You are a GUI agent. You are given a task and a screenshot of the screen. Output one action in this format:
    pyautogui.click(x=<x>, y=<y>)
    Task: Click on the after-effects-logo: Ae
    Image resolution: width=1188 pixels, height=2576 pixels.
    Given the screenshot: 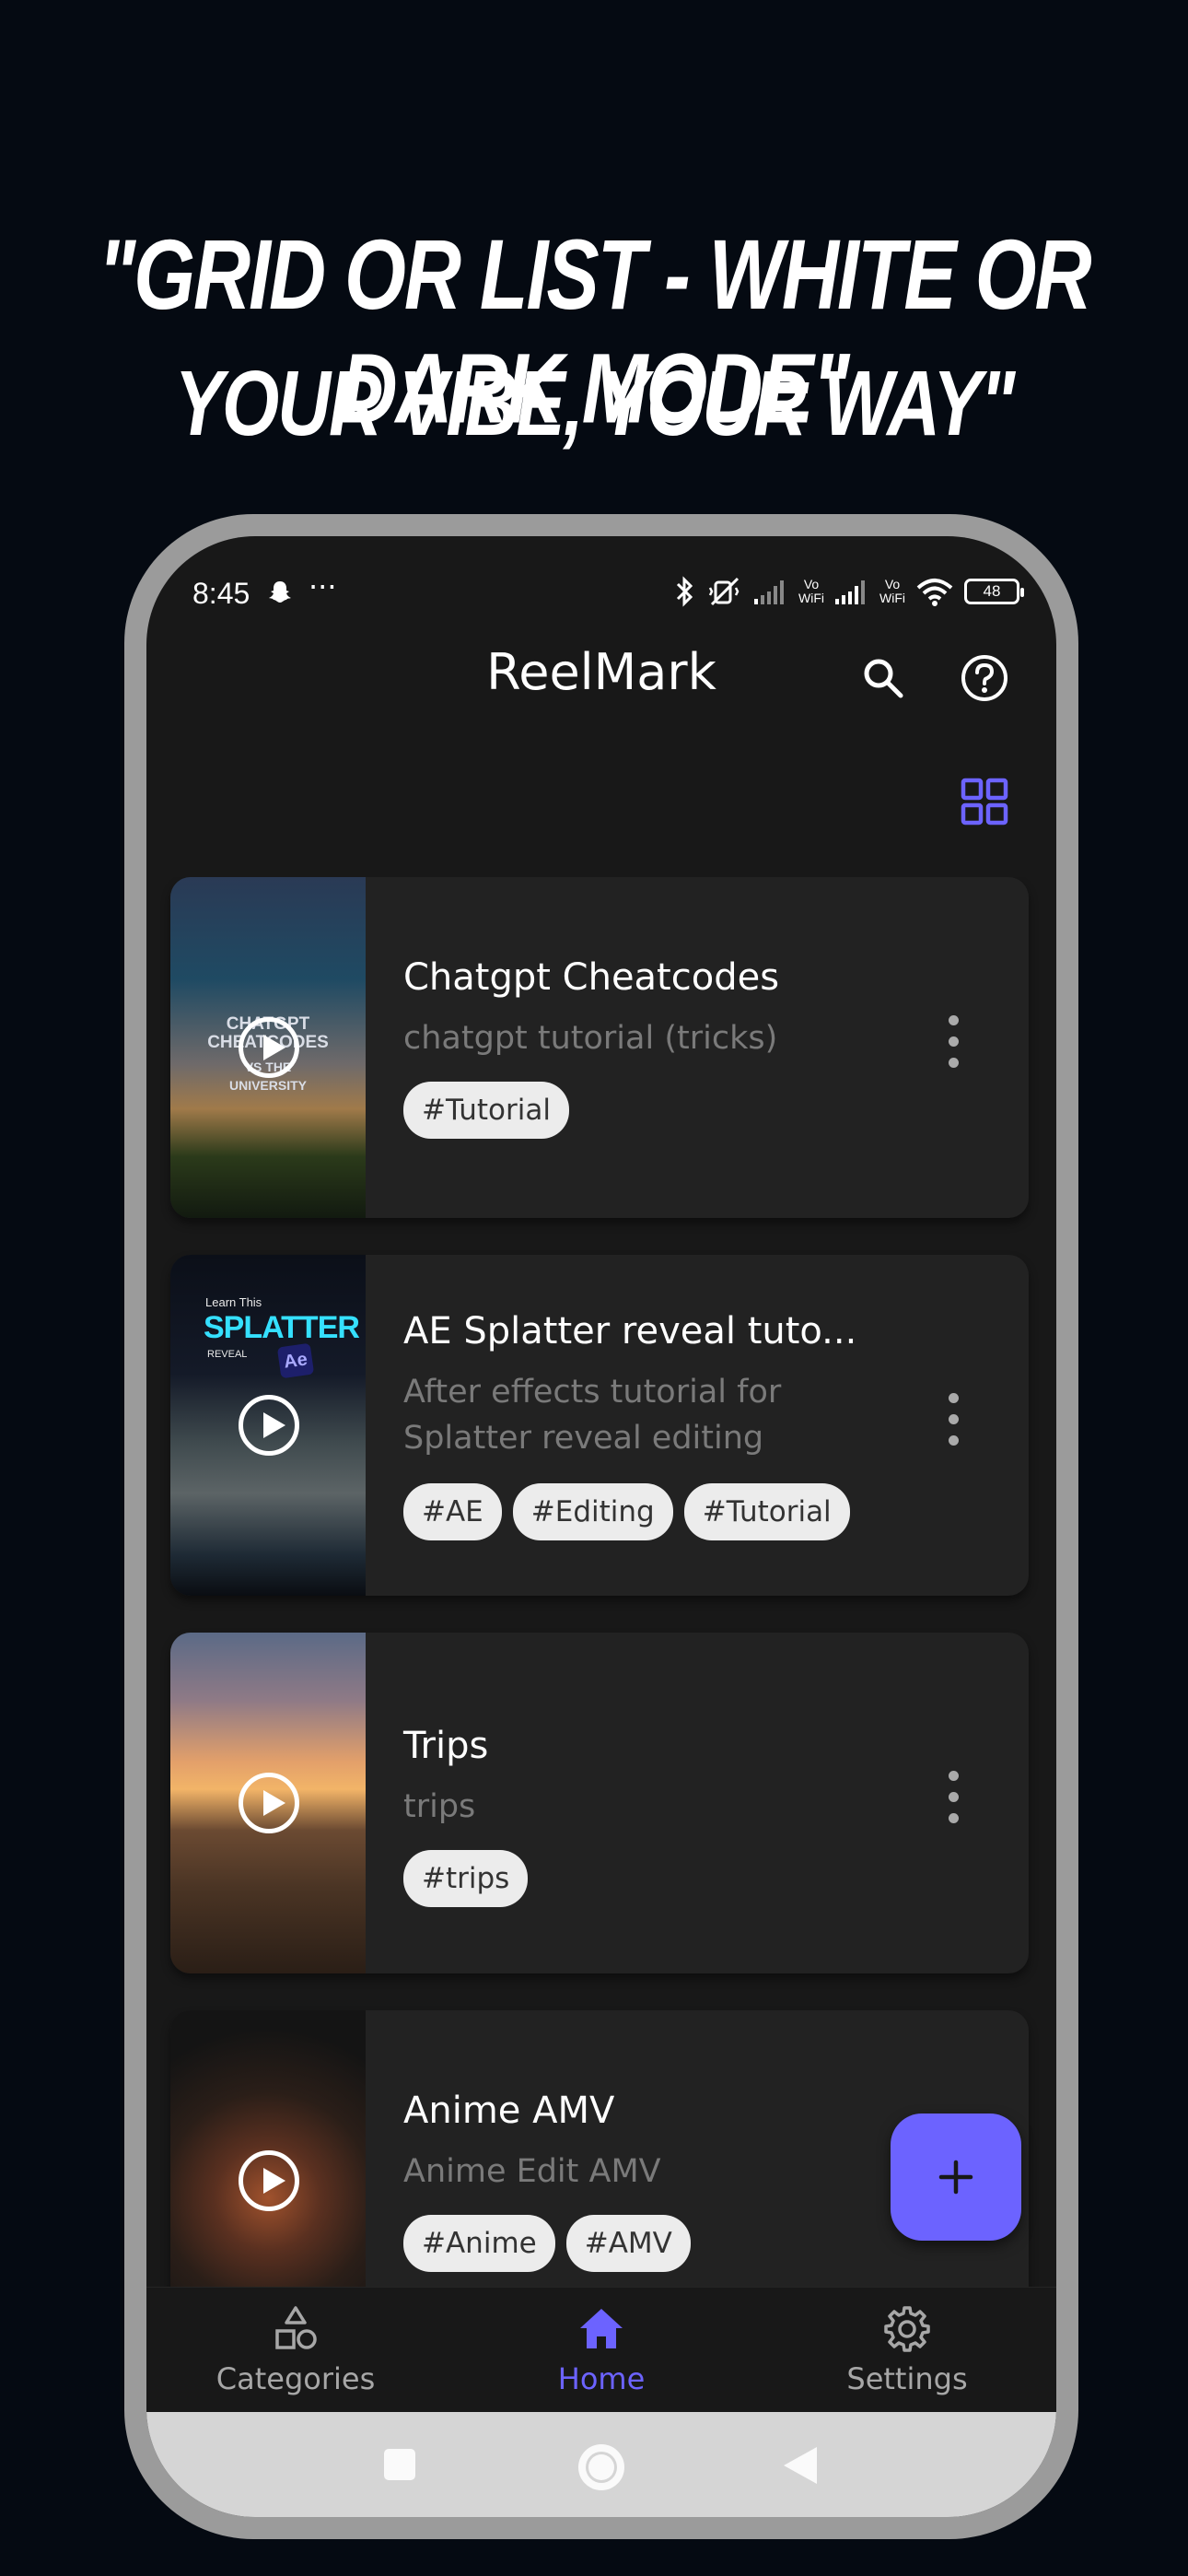 What is the action you would take?
    pyautogui.click(x=295, y=1360)
    